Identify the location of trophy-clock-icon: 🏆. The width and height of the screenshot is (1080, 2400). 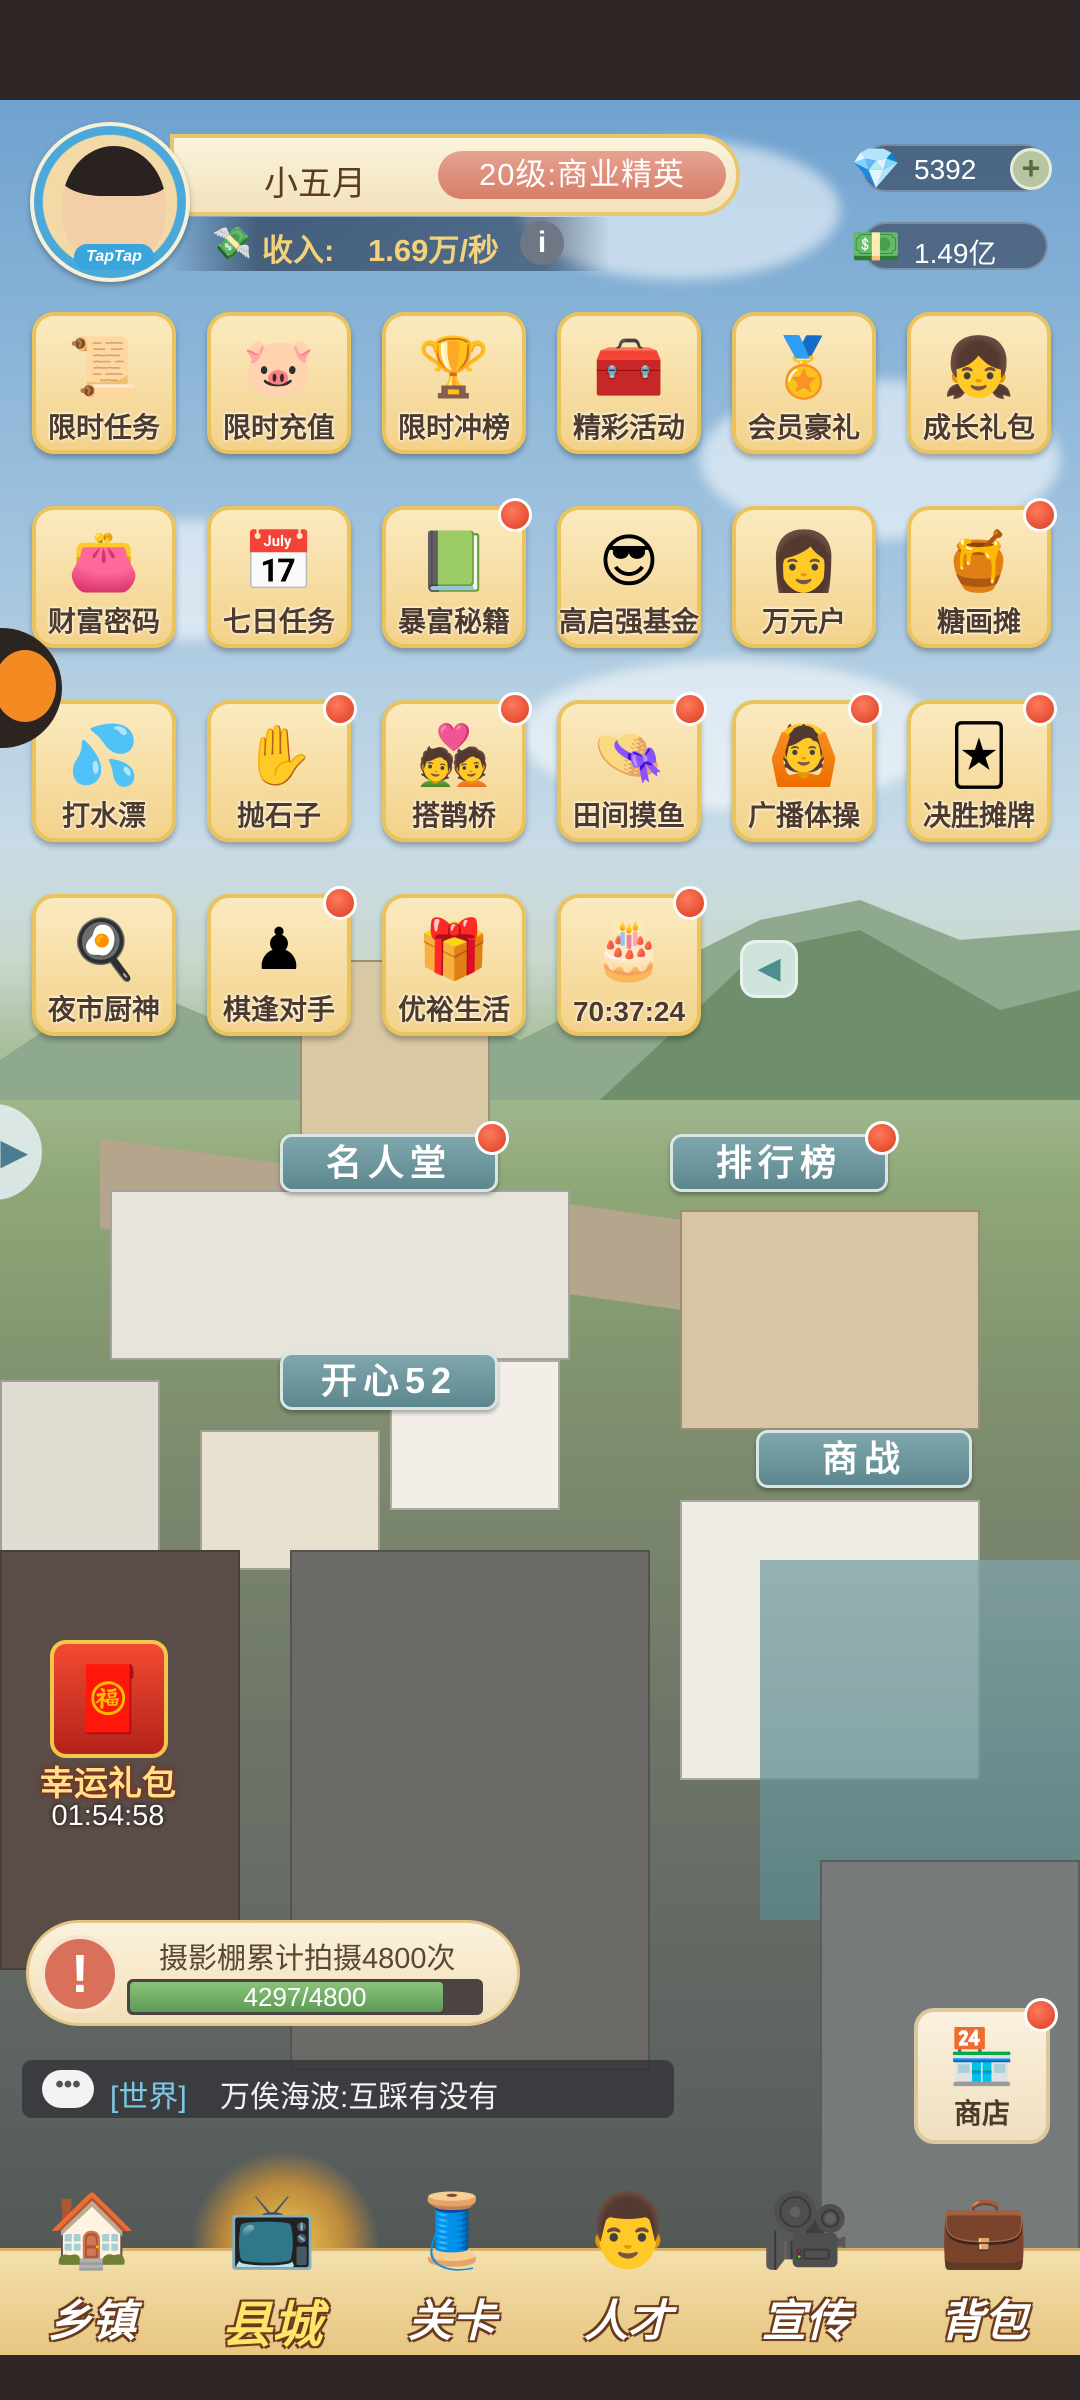
(454, 367).